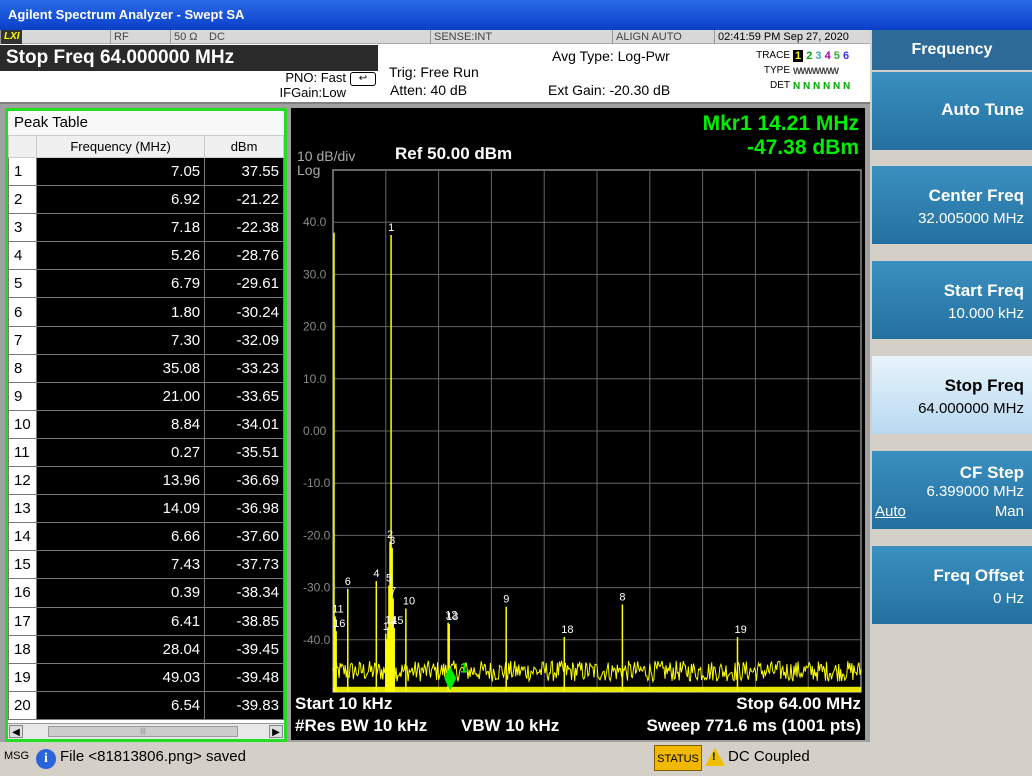 The width and height of the screenshot is (1032, 776). I want to click on peak-table-row: 4 5.26 -28.76, so click(146, 256).